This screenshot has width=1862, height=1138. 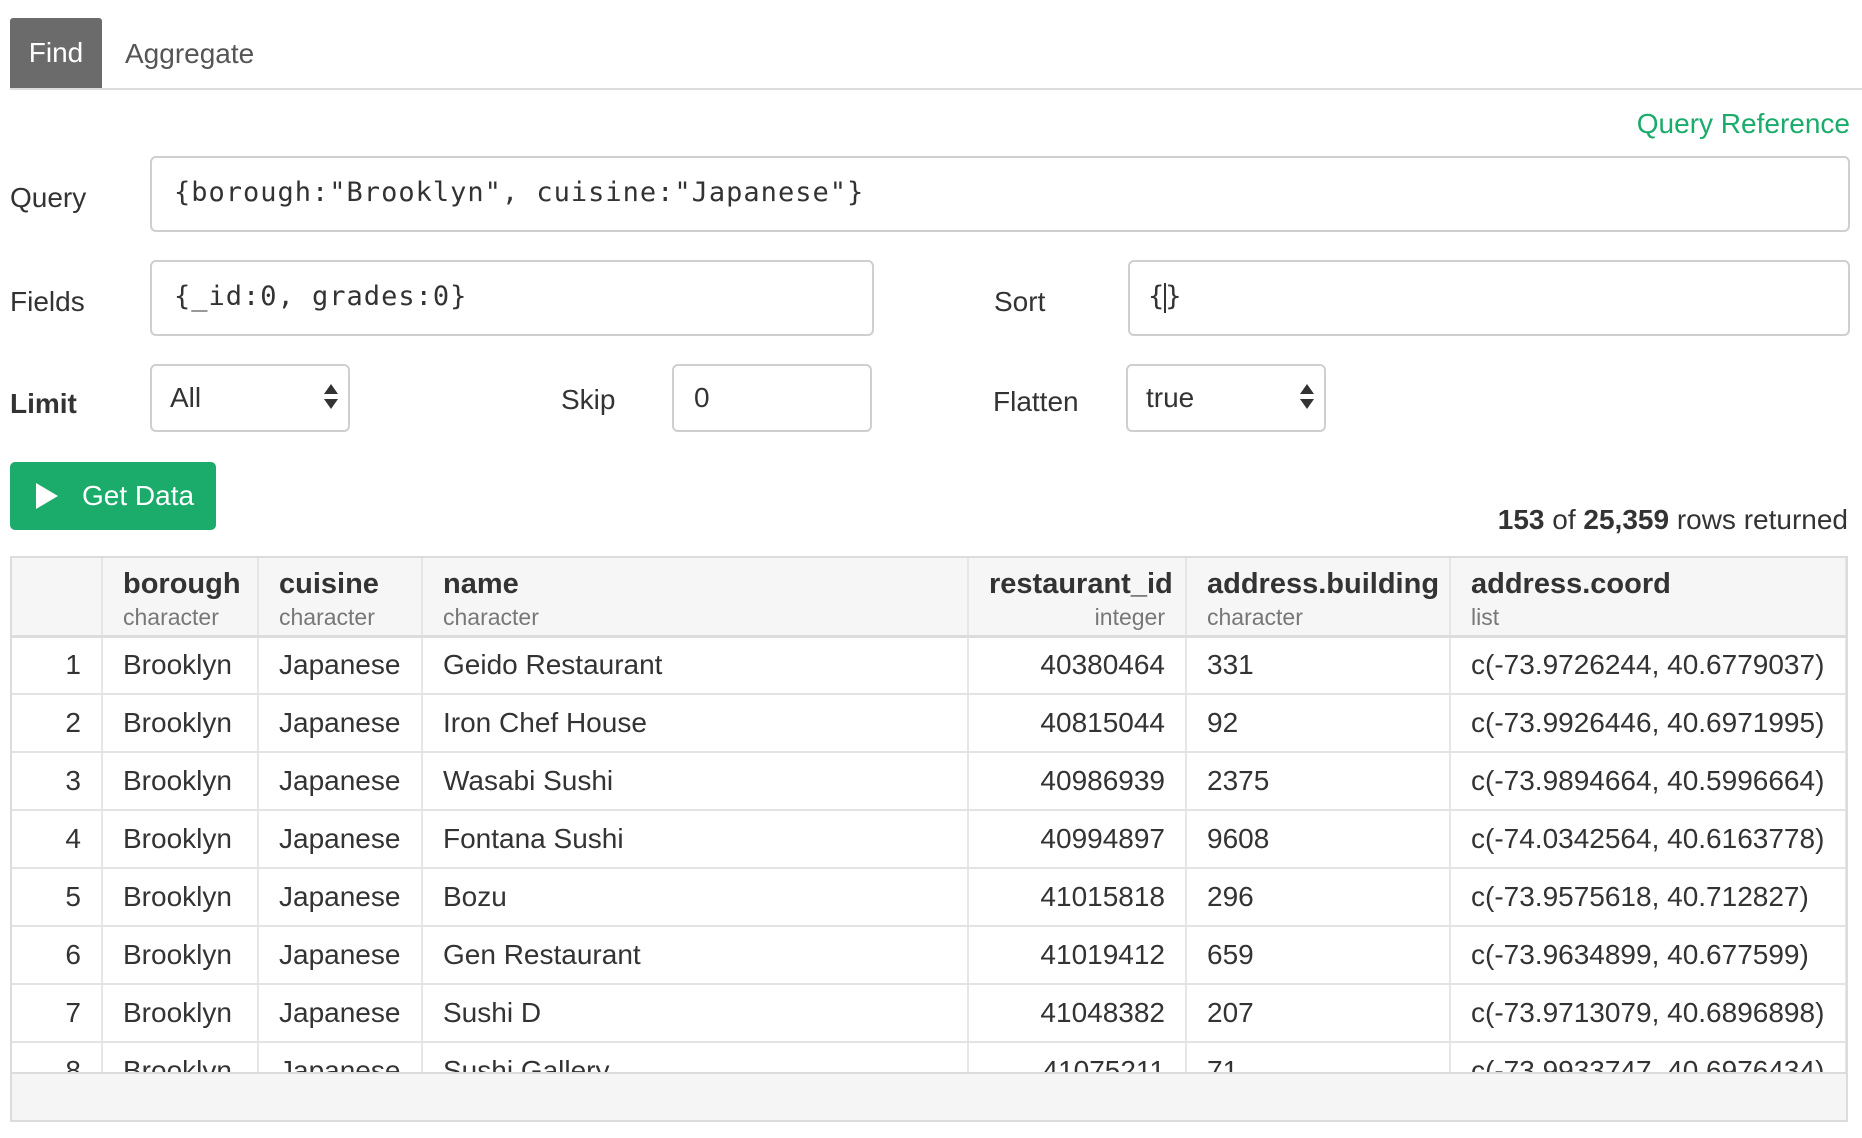 I want to click on limit-select: All, so click(x=250, y=398).